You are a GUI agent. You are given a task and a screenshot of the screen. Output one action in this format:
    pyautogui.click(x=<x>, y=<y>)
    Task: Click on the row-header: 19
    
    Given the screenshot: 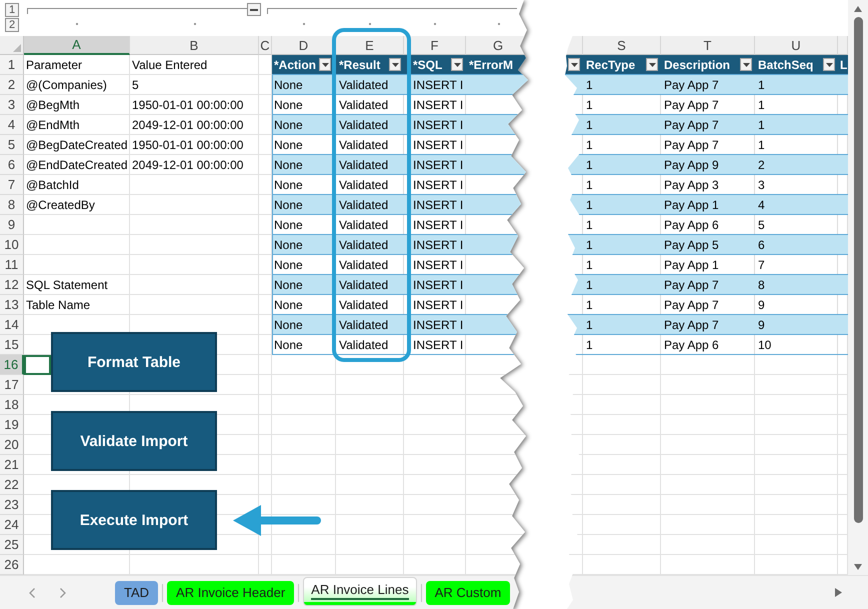 What is the action you would take?
    pyautogui.click(x=12, y=425)
    